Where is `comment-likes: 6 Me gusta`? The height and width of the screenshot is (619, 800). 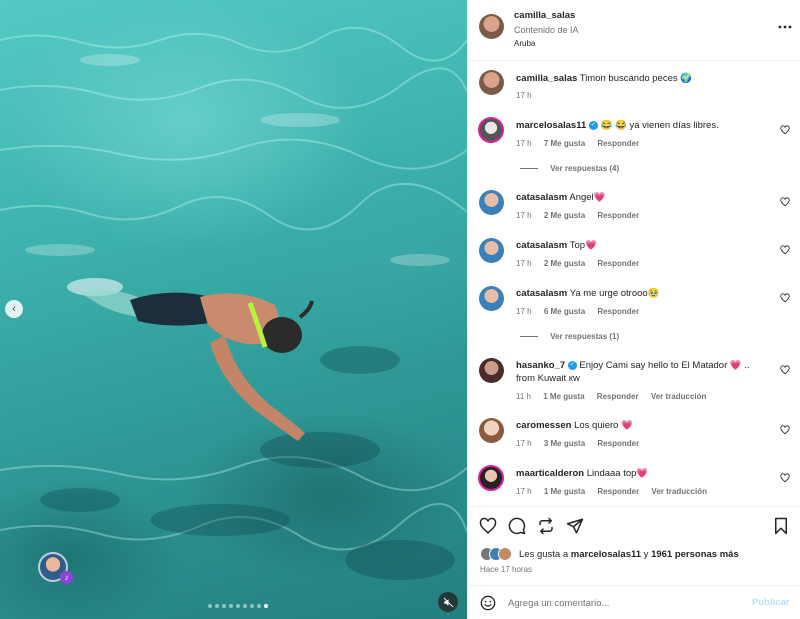 comment-likes: 6 Me gusta is located at coordinates (564, 311).